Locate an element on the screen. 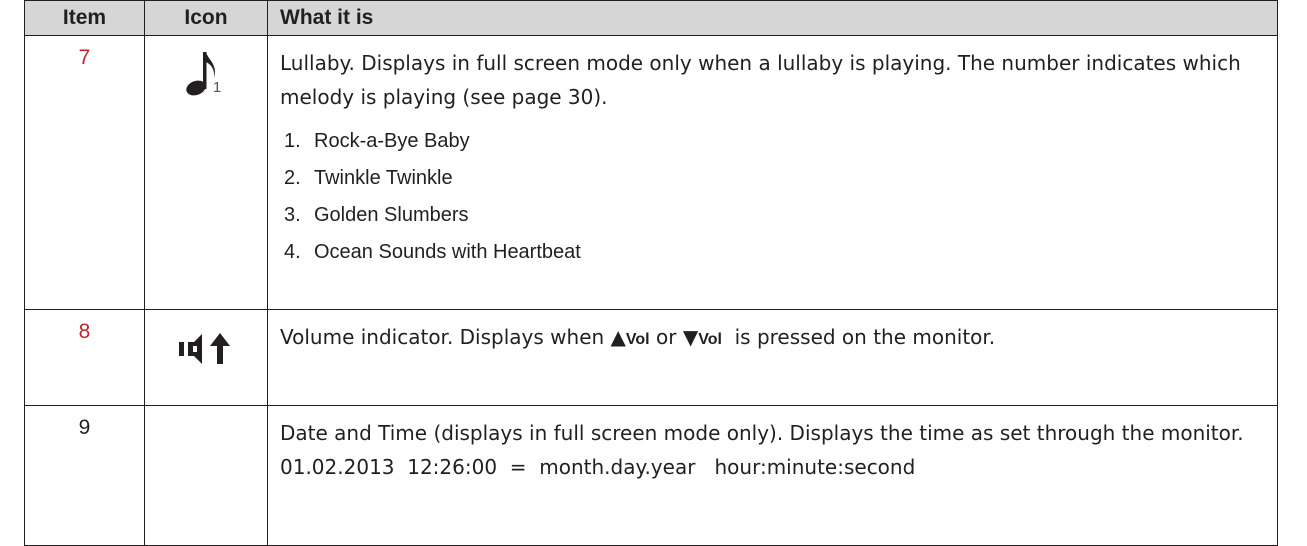 This screenshot has width=1307, height=546. down-triangle-icon: ▼ is located at coordinates (690, 337).